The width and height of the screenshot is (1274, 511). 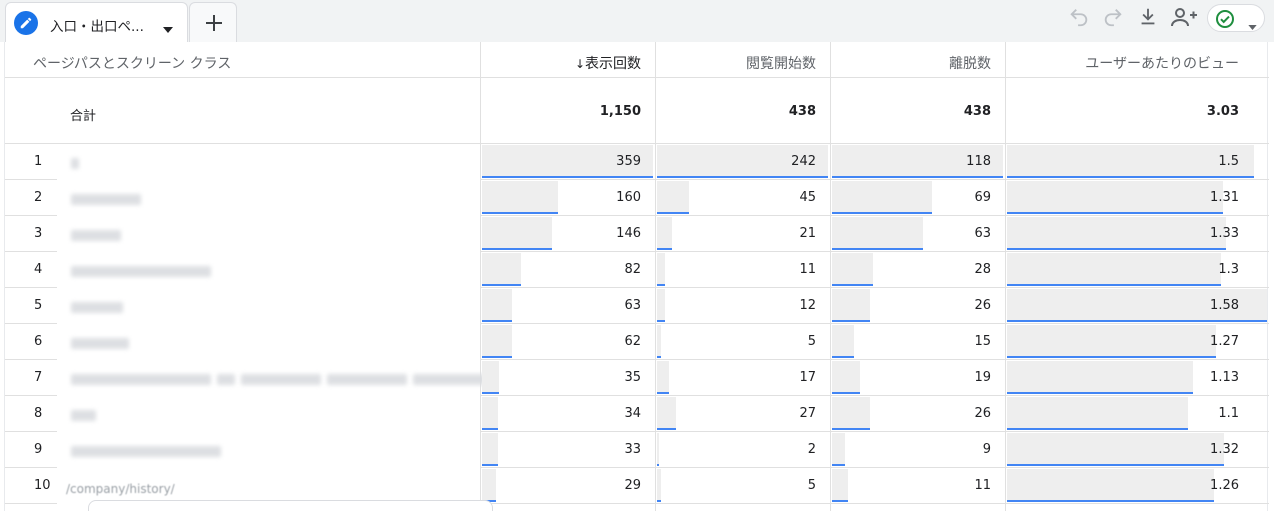 What do you see at coordinates (742, 486) in the screenshot?
I see `metric-cell-m2: 5` at bounding box center [742, 486].